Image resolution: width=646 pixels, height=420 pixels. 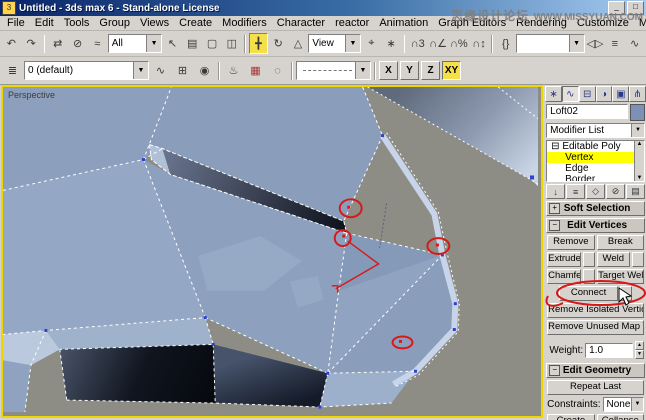 What do you see at coordinates (255, 70) in the screenshot?
I see `render-type-icon: ▦` at bounding box center [255, 70].